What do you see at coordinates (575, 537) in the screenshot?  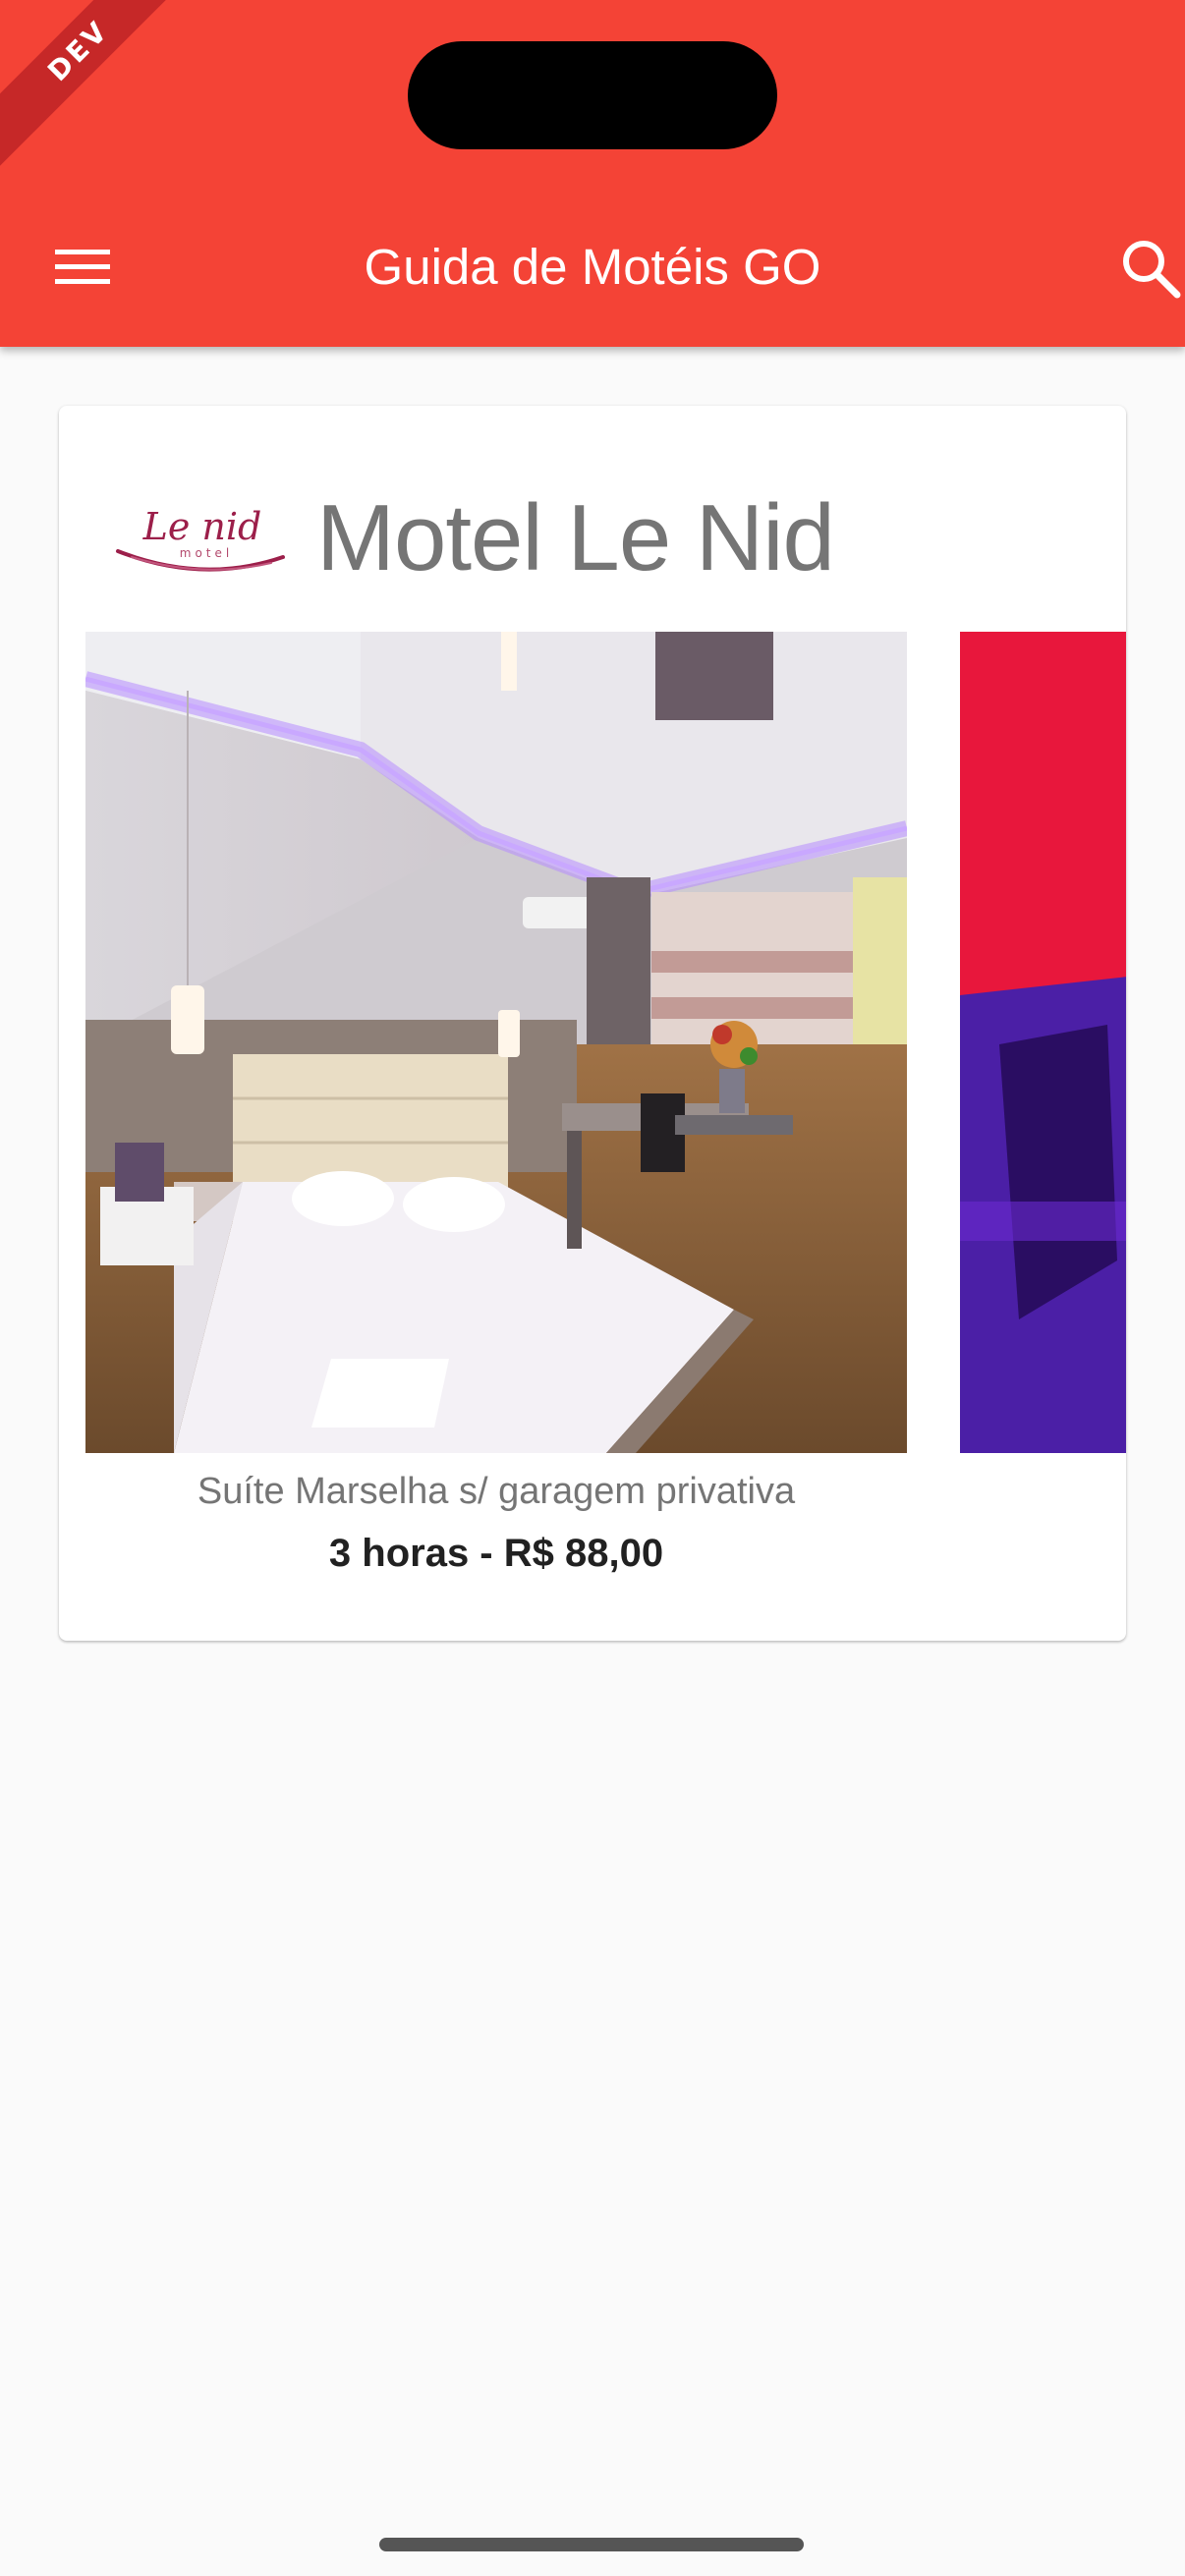 I see `motel-name: Motel Le Nid` at bounding box center [575, 537].